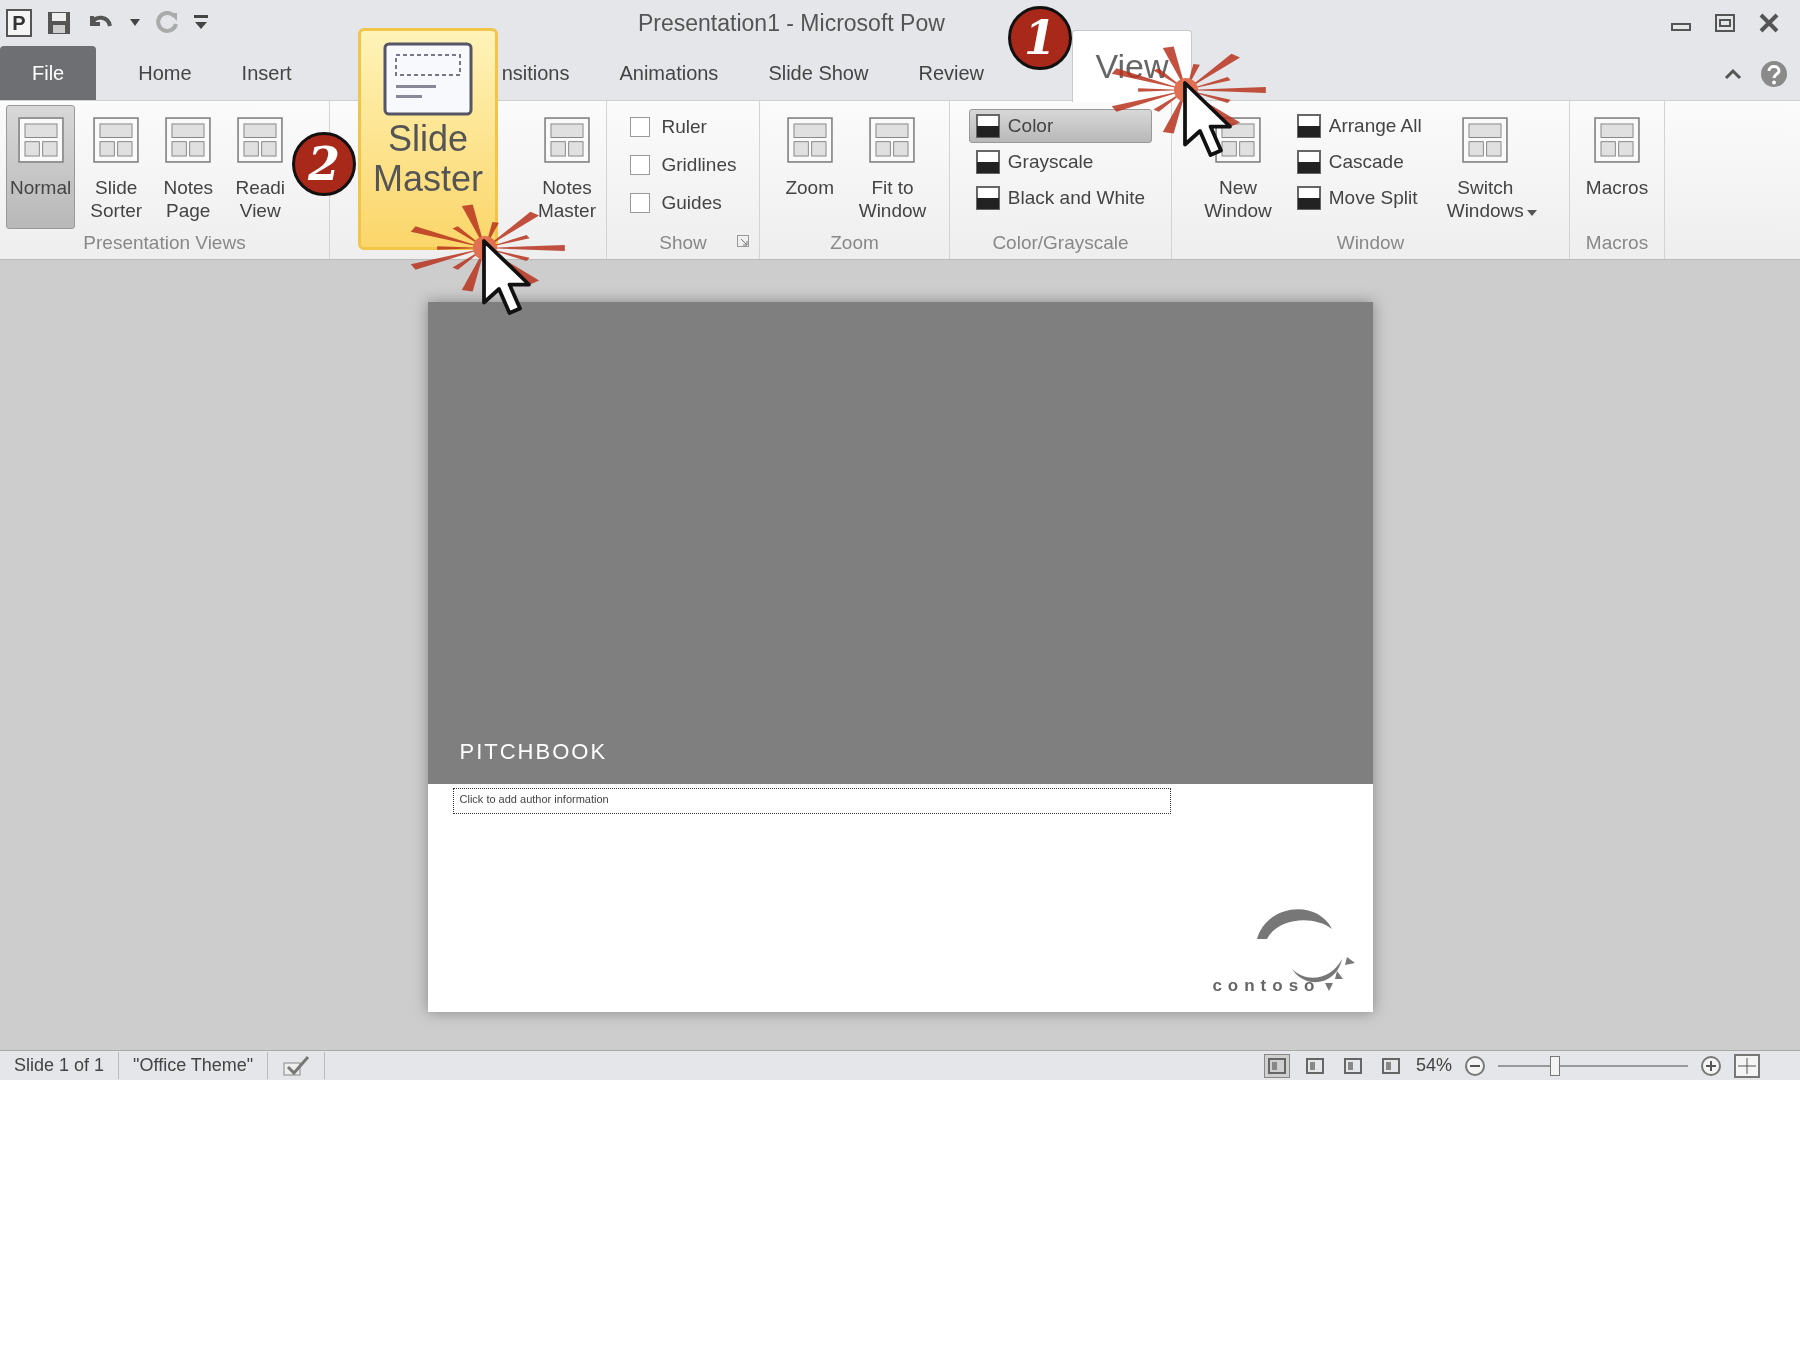 This screenshot has height=1350, width=1800. I want to click on dialog-launcher-icon, so click(743, 241).